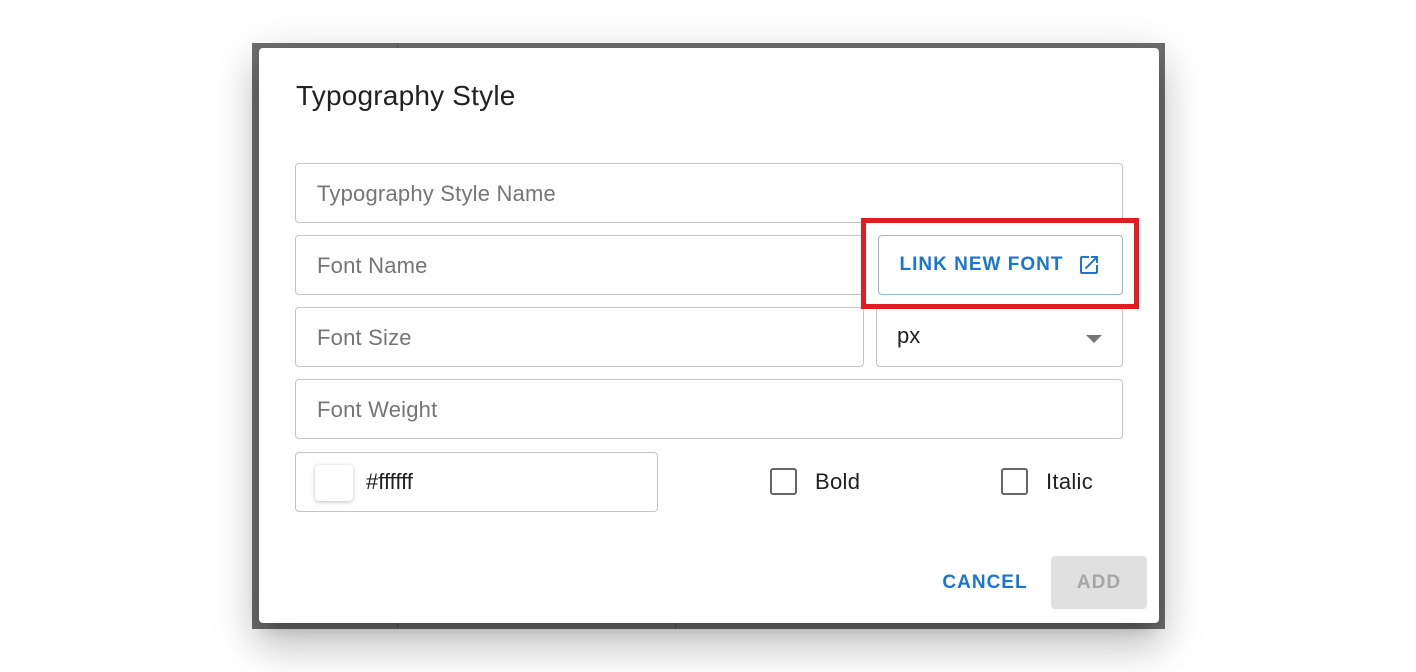 The height and width of the screenshot is (672, 1416). Describe the element at coordinates (1099, 582) in the screenshot. I see `add-button: ADD` at that location.